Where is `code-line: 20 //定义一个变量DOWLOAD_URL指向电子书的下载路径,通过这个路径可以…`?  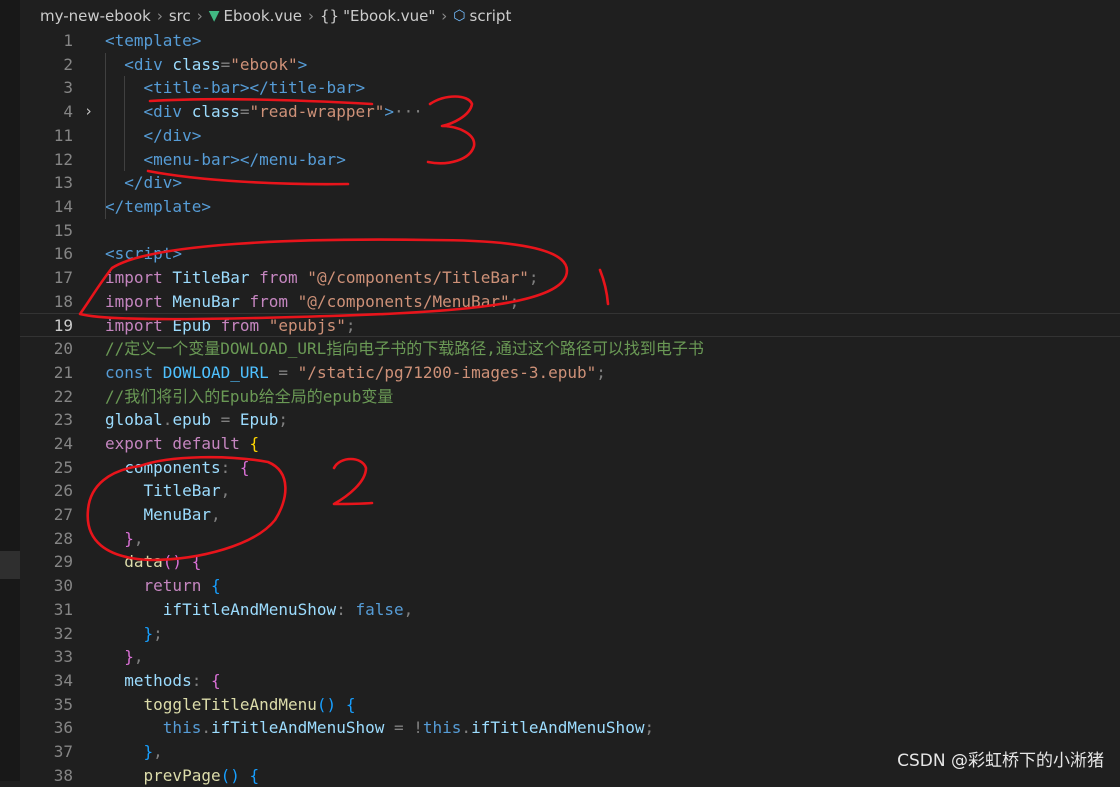
code-line: 20 //定义一个变量DOWLOAD_URL指向电子书的下载路径,通过这个路径可以… is located at coordinates (570, 349).